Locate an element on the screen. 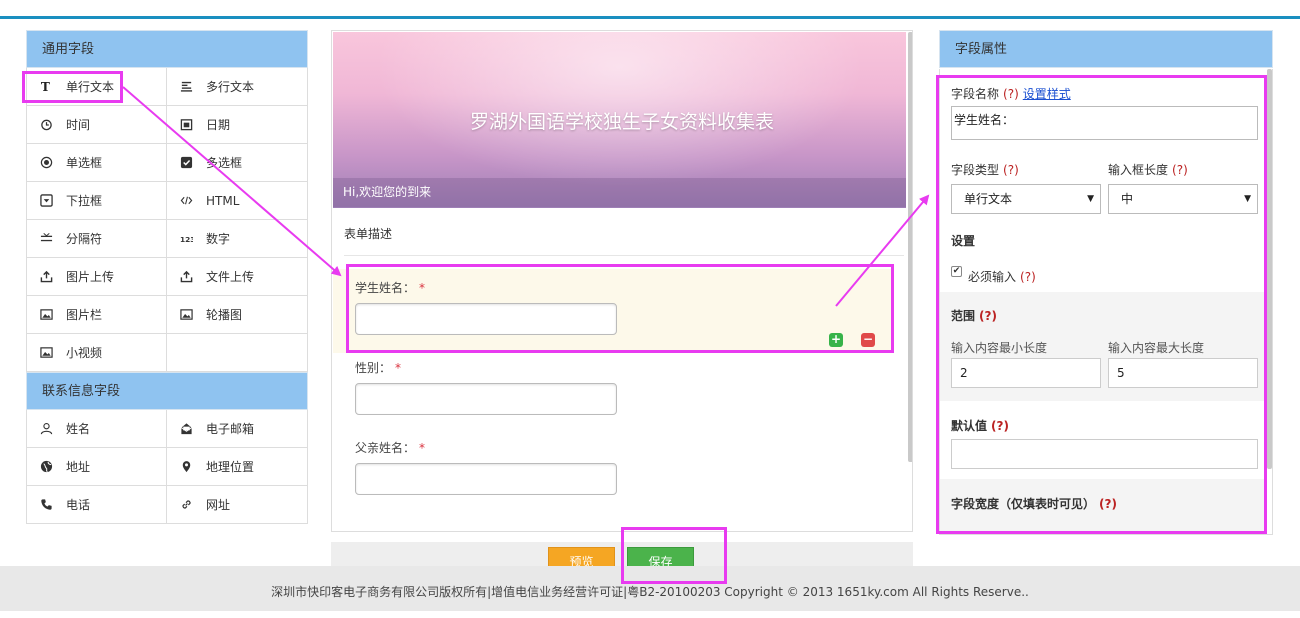 The width and height of the screenshot is (1300, 618). svg-text: 123 is located at coordinates (186, 239).